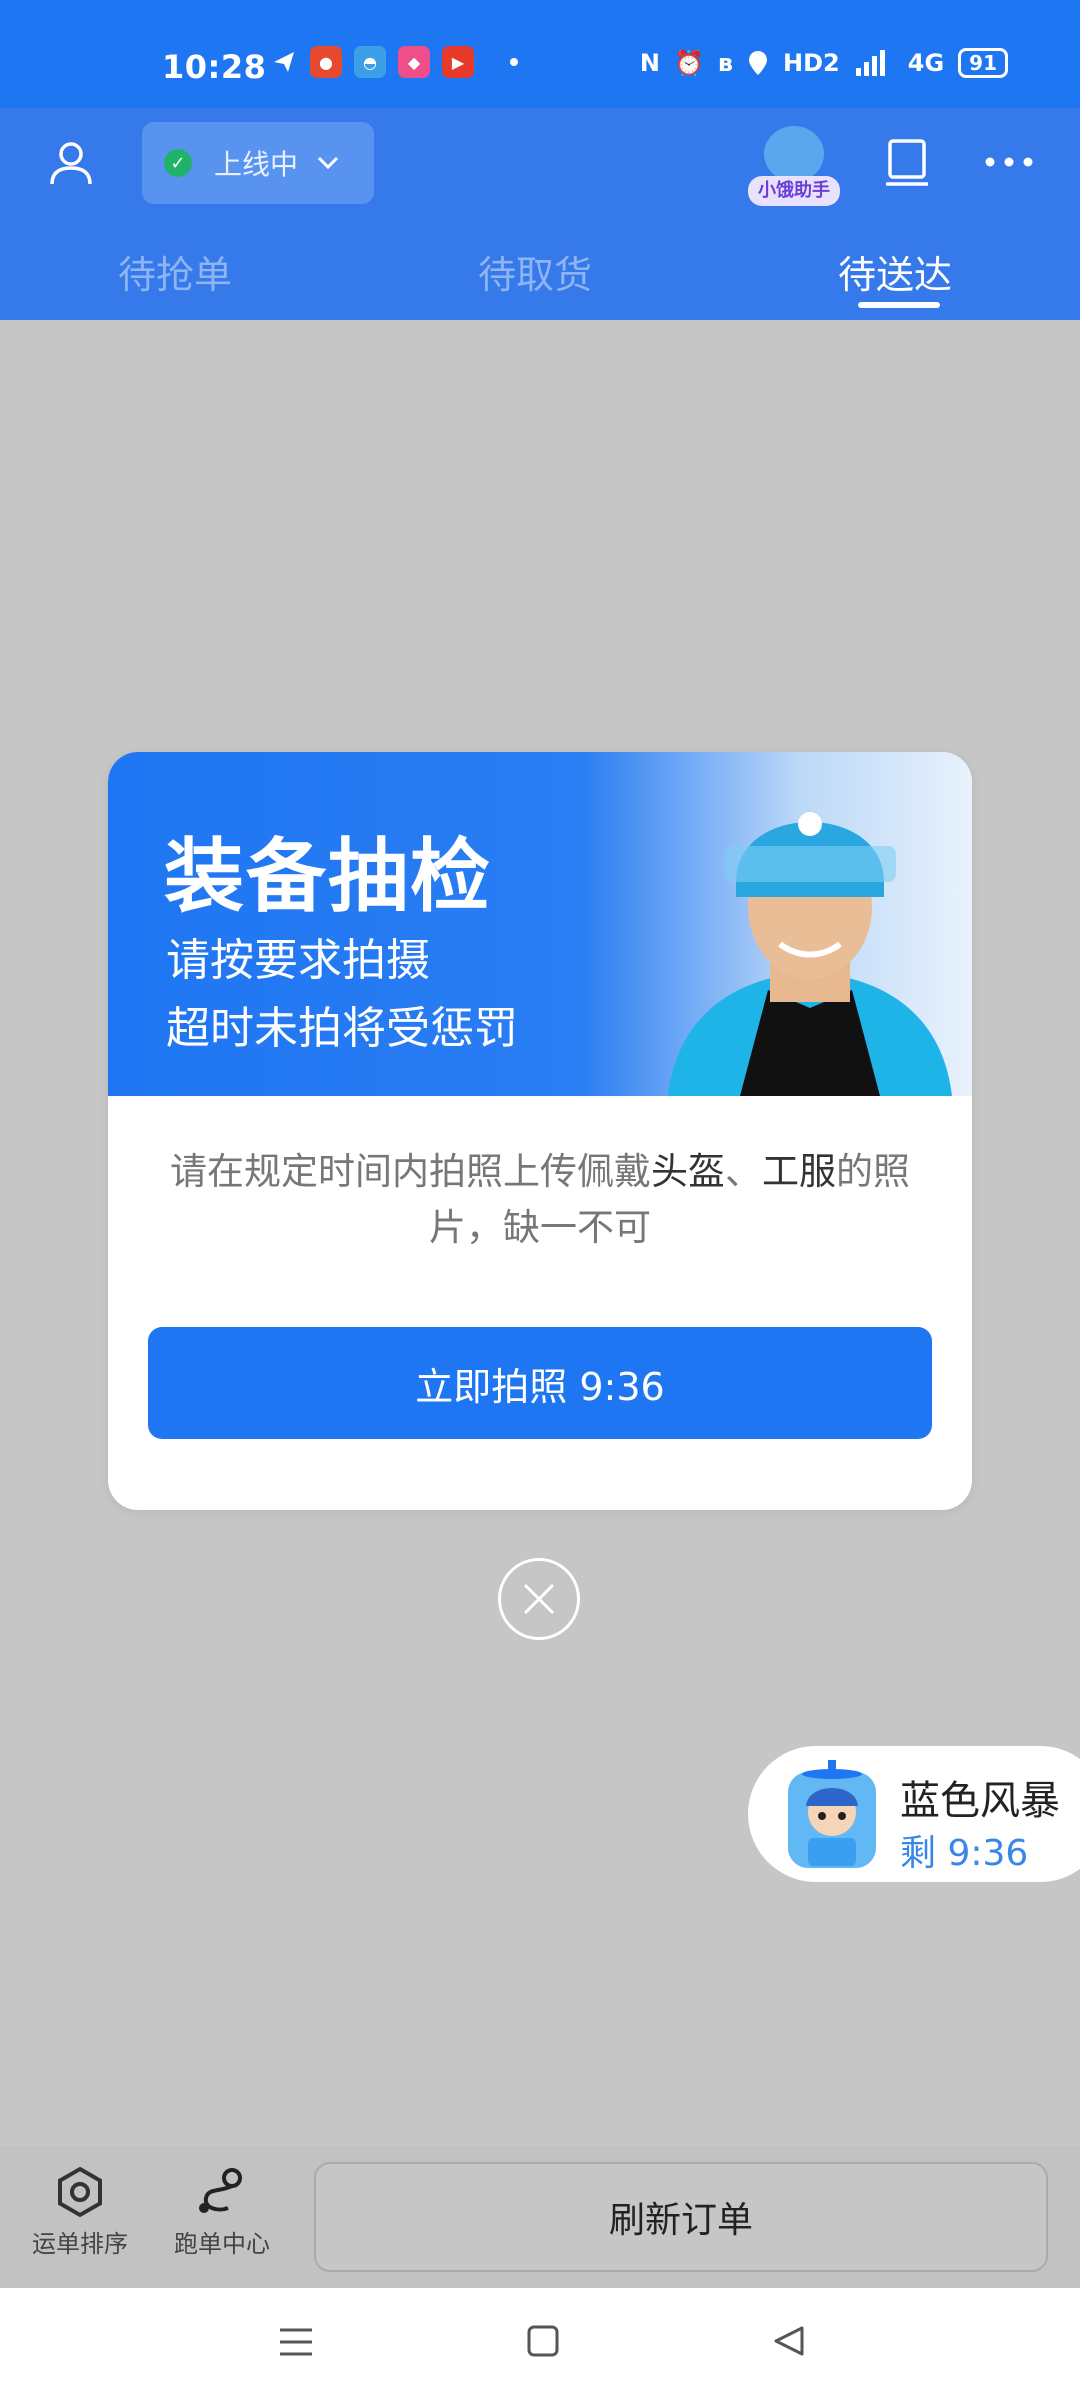 This screenshot has width=1080, height=2400. What do you see at coordinates (298, 960) in the screenshot?
I see `modal-subtitle-1: 请按要求拍摄` at bounding box center [298, 960].